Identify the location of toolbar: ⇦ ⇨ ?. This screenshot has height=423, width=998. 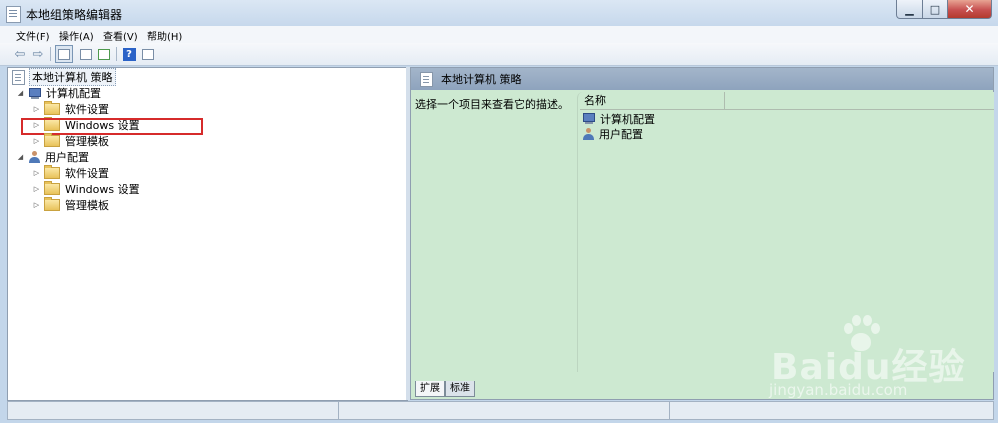
(499, 54).